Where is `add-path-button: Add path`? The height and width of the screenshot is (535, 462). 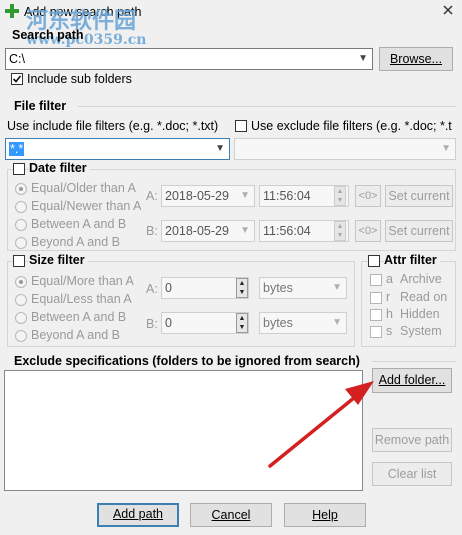
add-path-button: Add path is located at coordinates (138, 515).